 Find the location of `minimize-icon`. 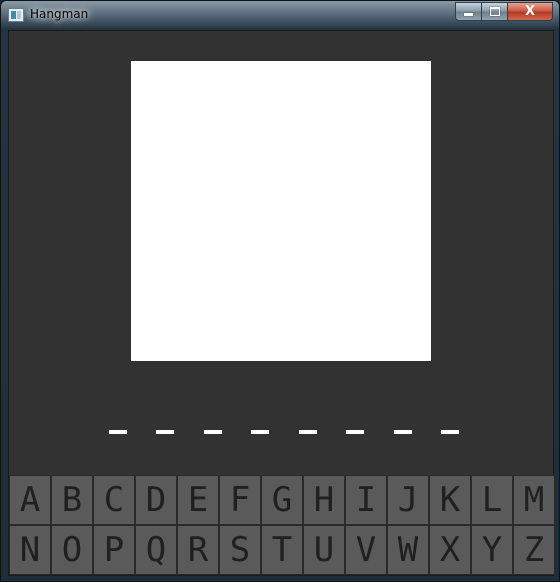

minimize-icon is located at coordinates (468, 14).